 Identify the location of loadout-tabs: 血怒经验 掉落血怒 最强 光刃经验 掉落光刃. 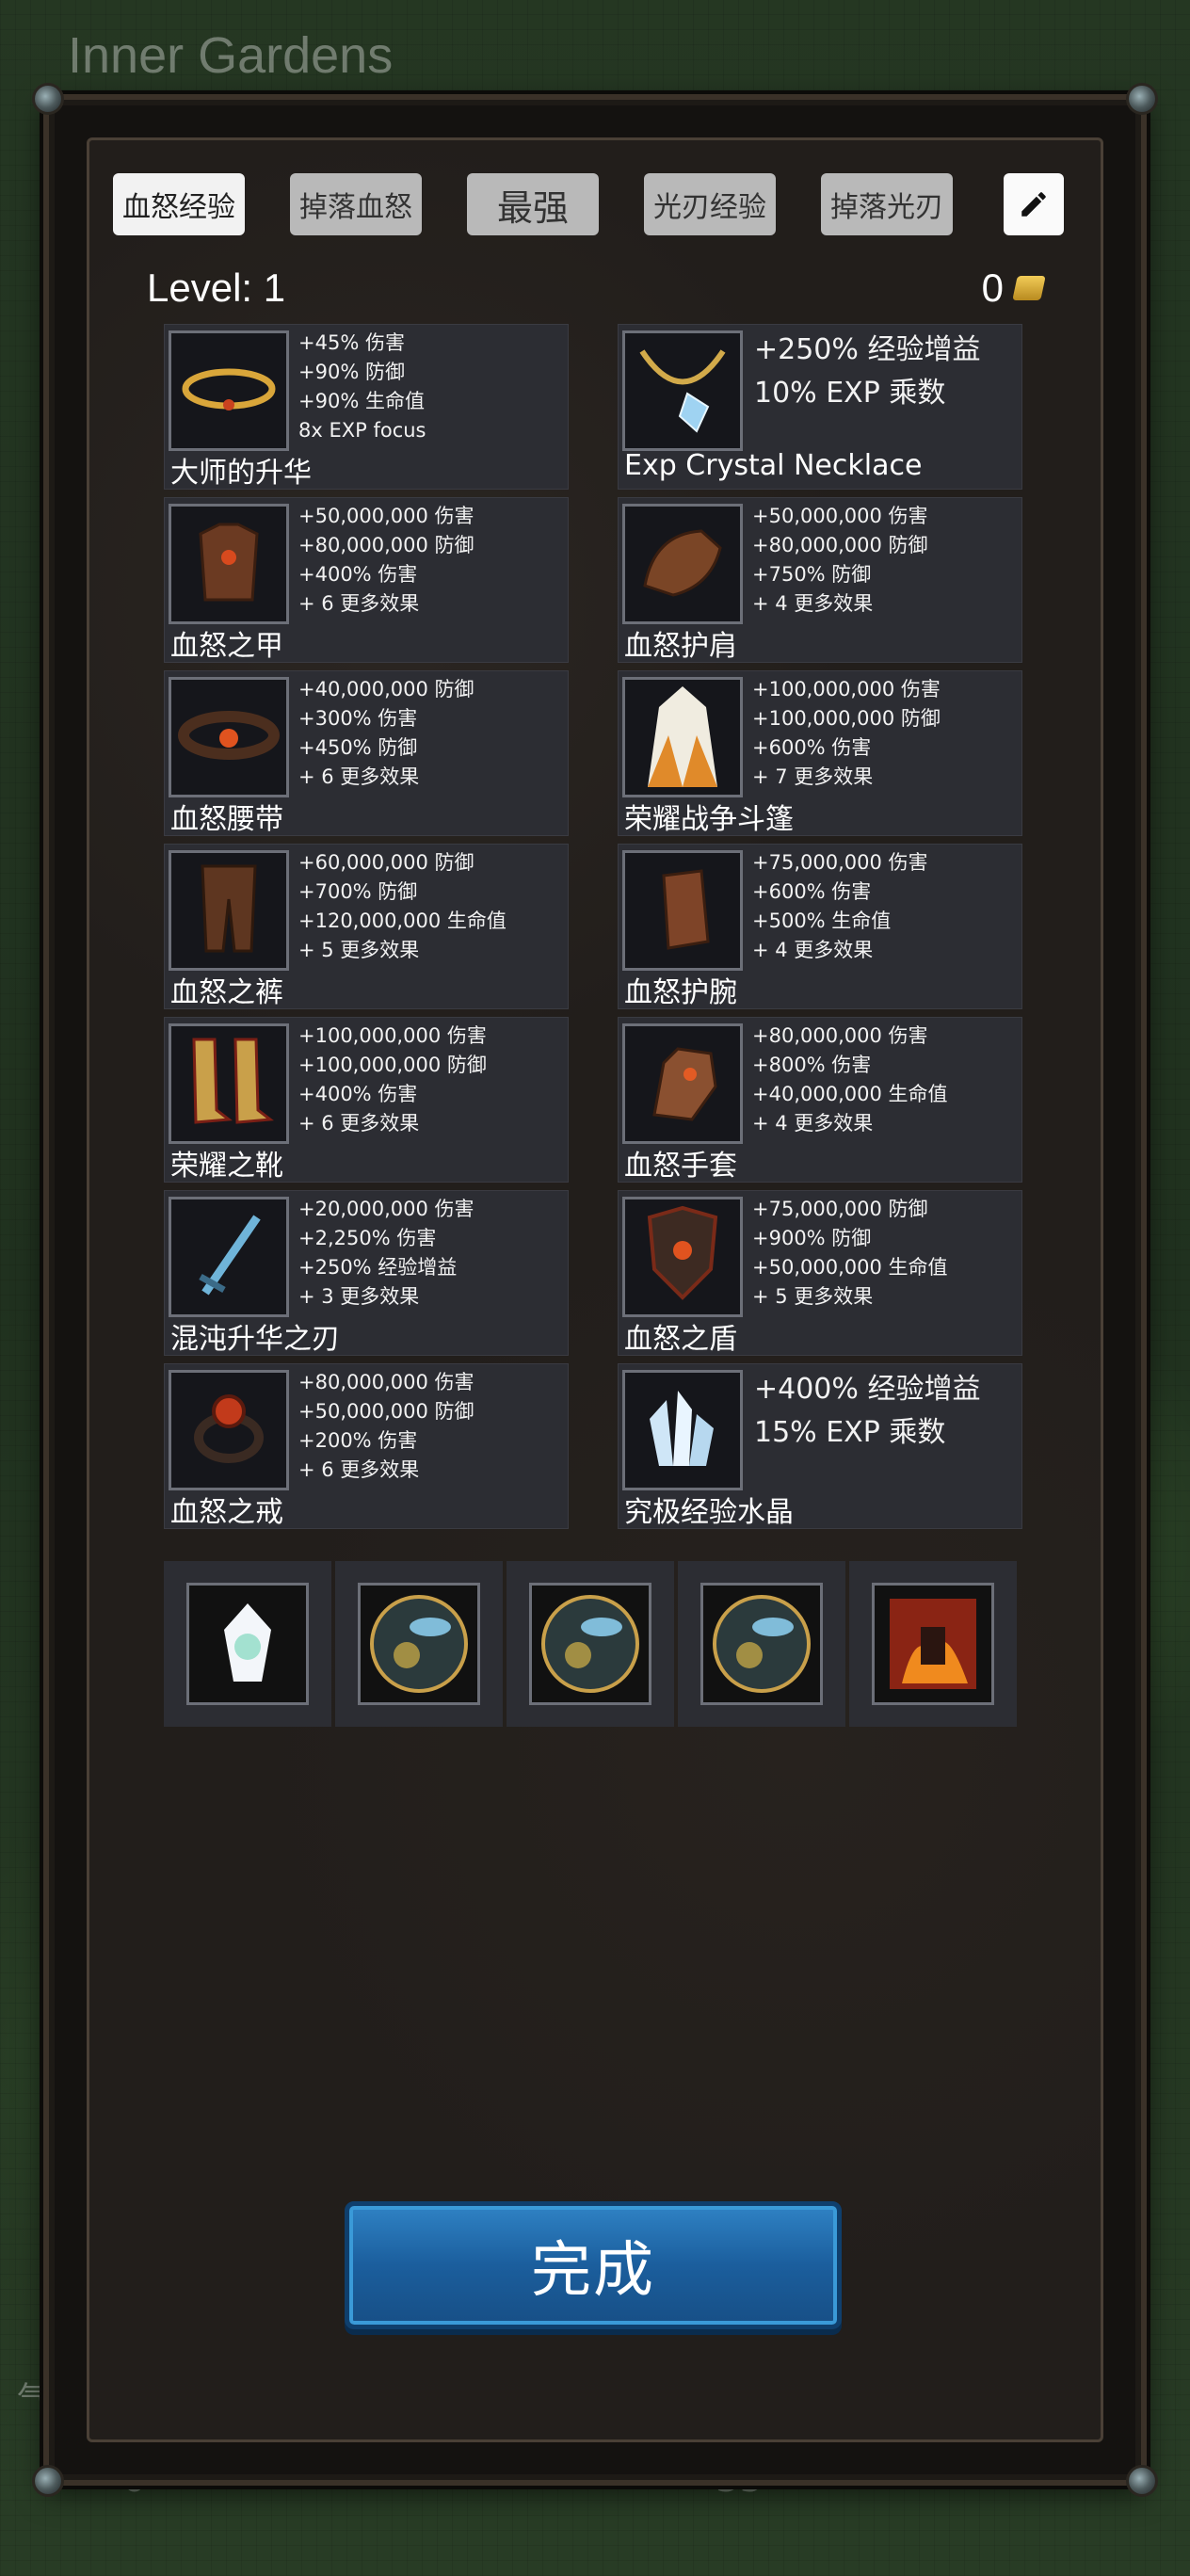
(588, 206).